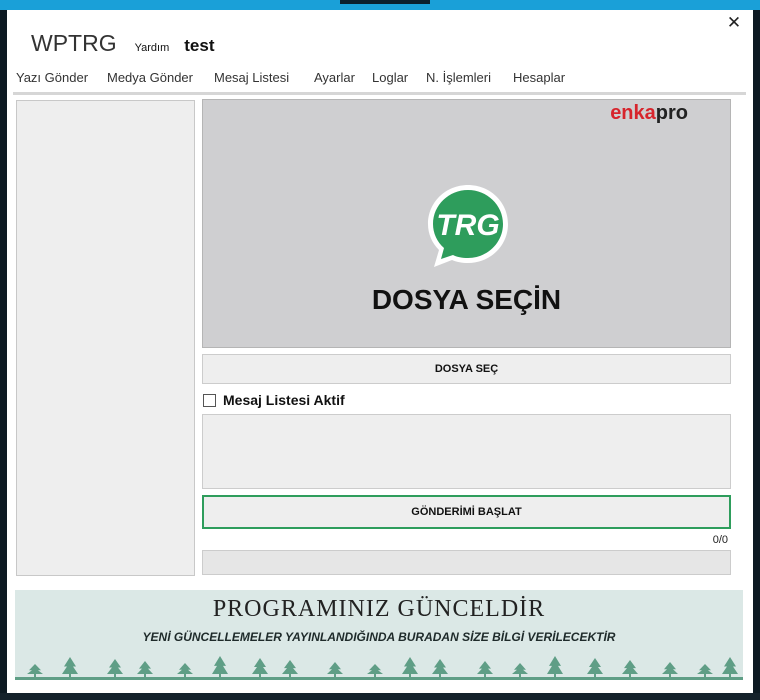 This screenshot has height=700, width=760. Describe the element at coordinates (284, 400) in the screenshot. I see `message-list-toggle-label: Mesaj Listesi Aktif` at that location.